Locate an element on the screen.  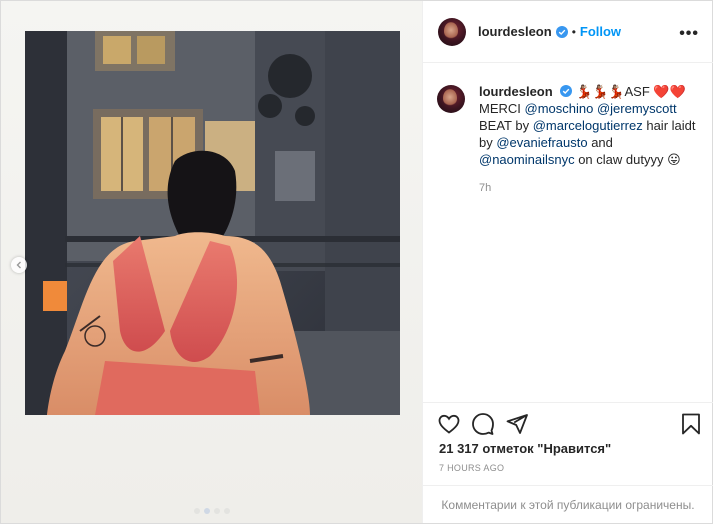
carousel-prev-button is located at coordinates (19, 265).